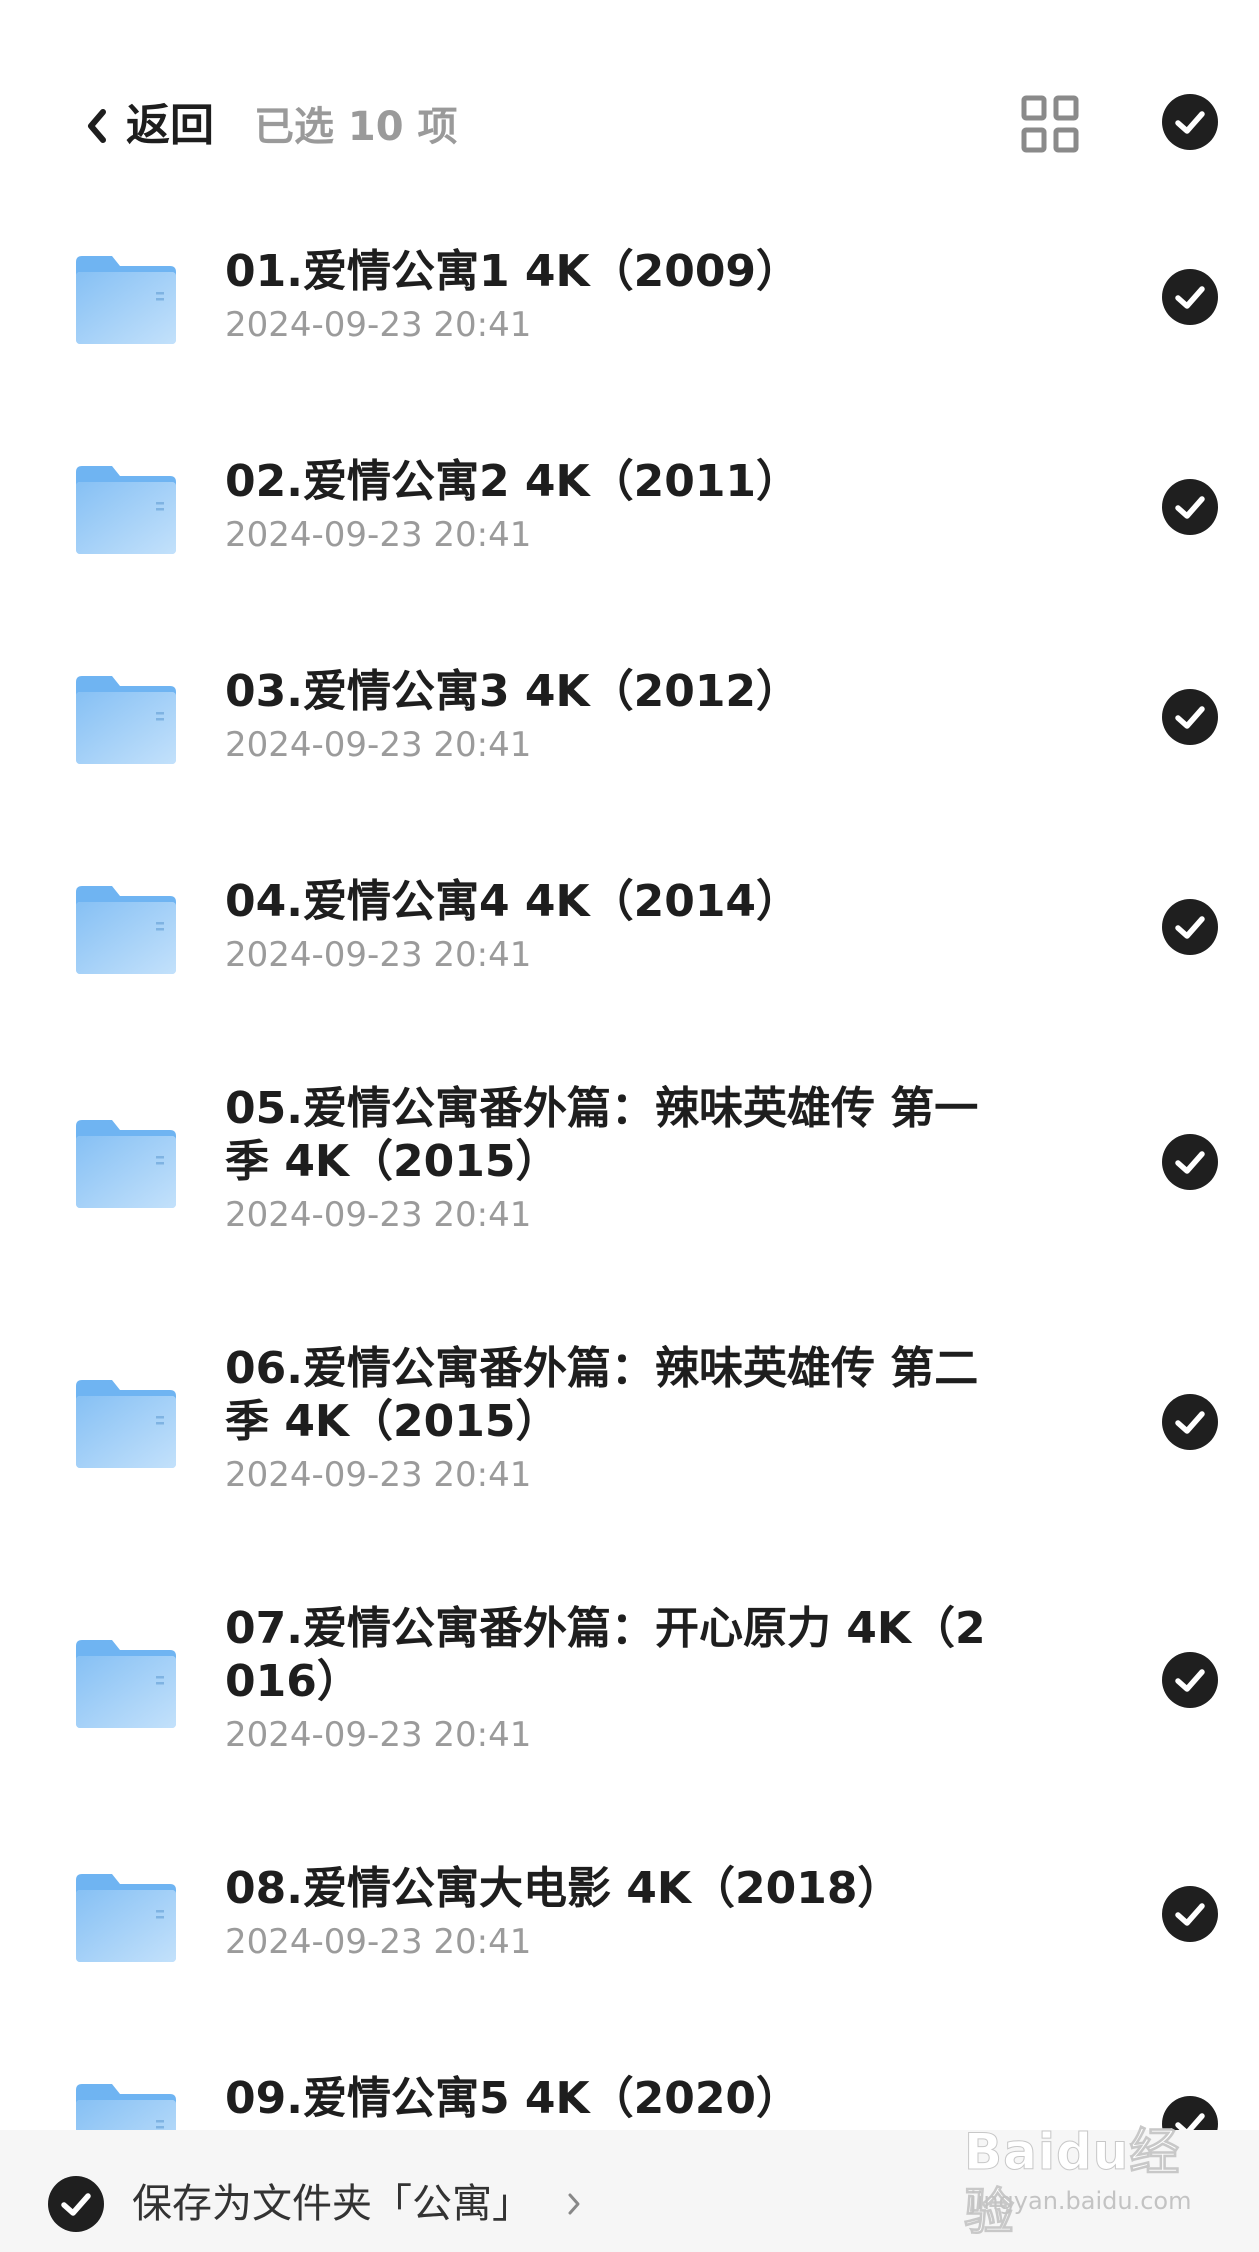 The height and width of the screenshot is (2252, 1259). What do you see at coordinates (332, 2204) in the screenshot?
I see `save-as-folder-button: 保存为文件夹「公寓」` at bounding box center [332, 2204].